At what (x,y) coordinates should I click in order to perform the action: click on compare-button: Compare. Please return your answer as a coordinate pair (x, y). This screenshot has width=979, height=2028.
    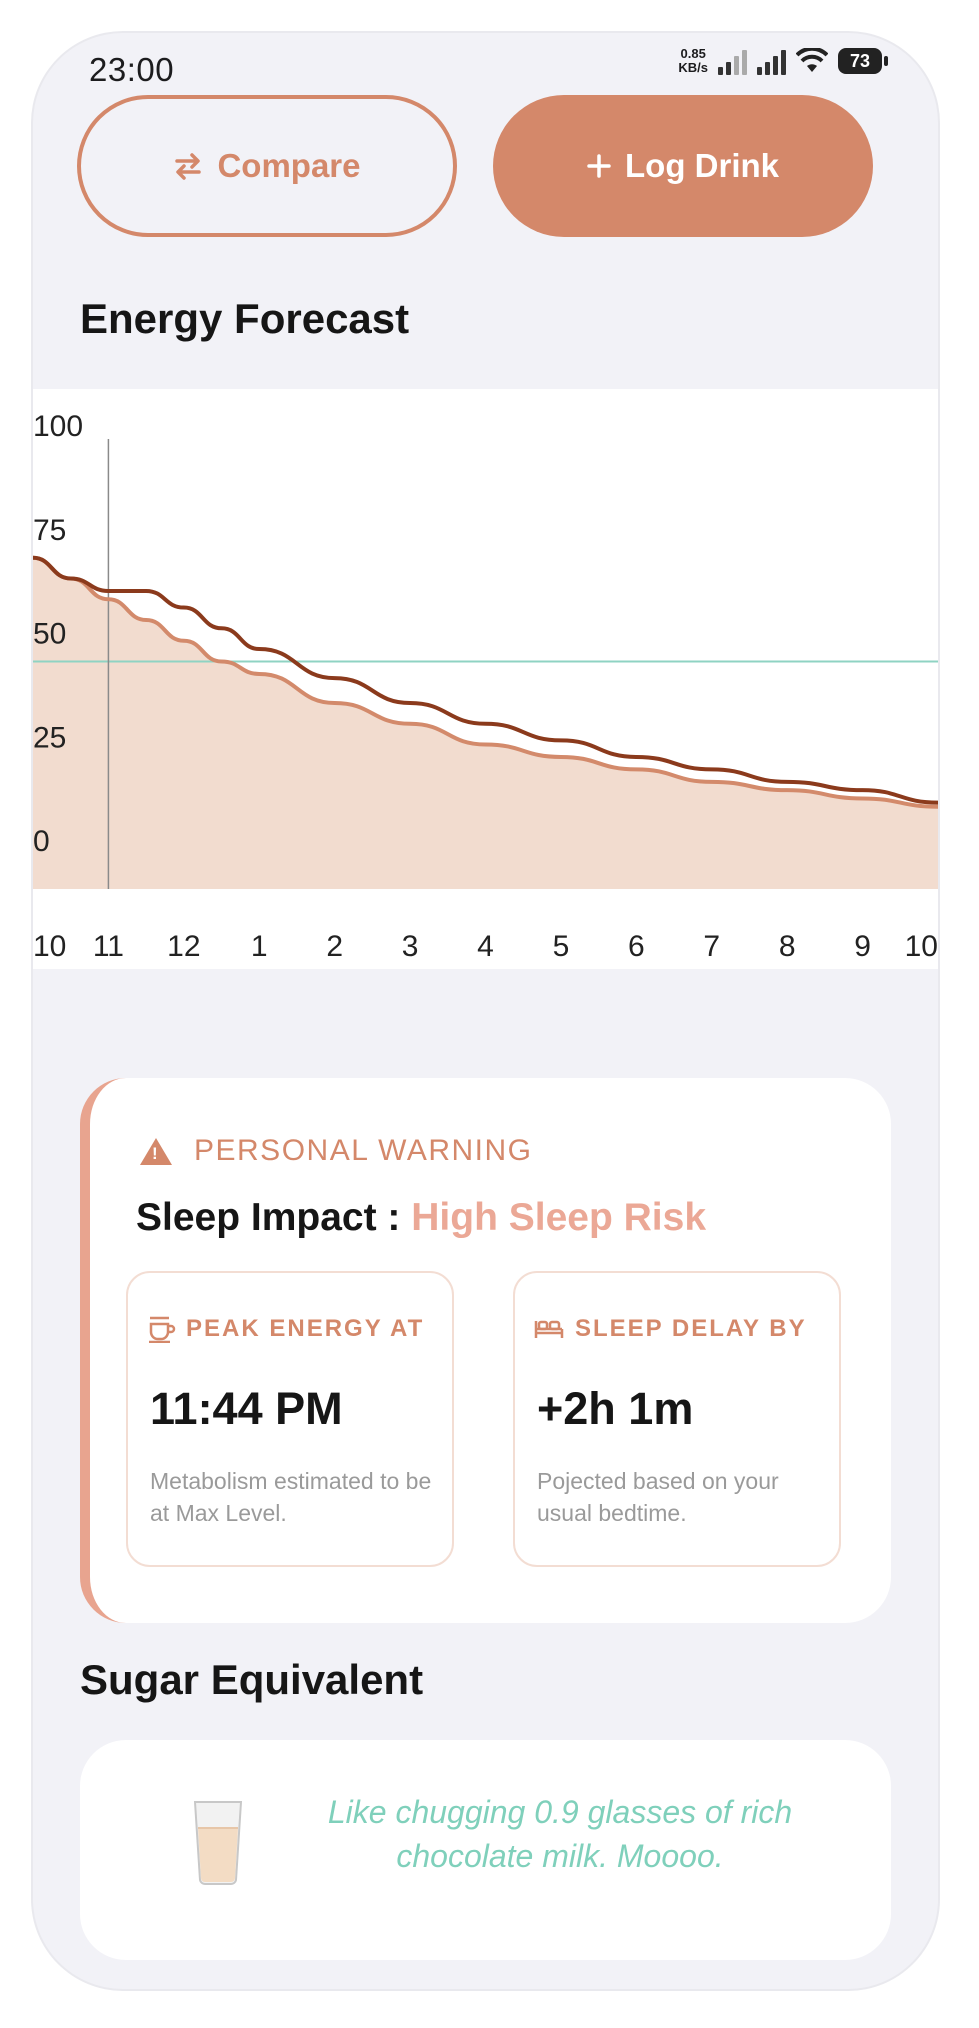
    Looking at the image, I should click on (267, 166).